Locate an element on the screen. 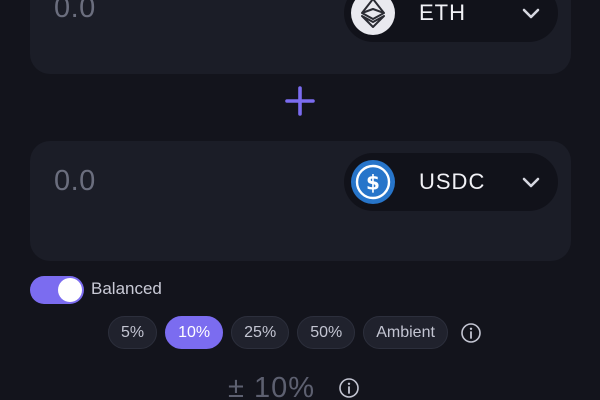 This screenshot has height=400, width=600. token-a-symbol: ETH is located at coordinates (442, 12).